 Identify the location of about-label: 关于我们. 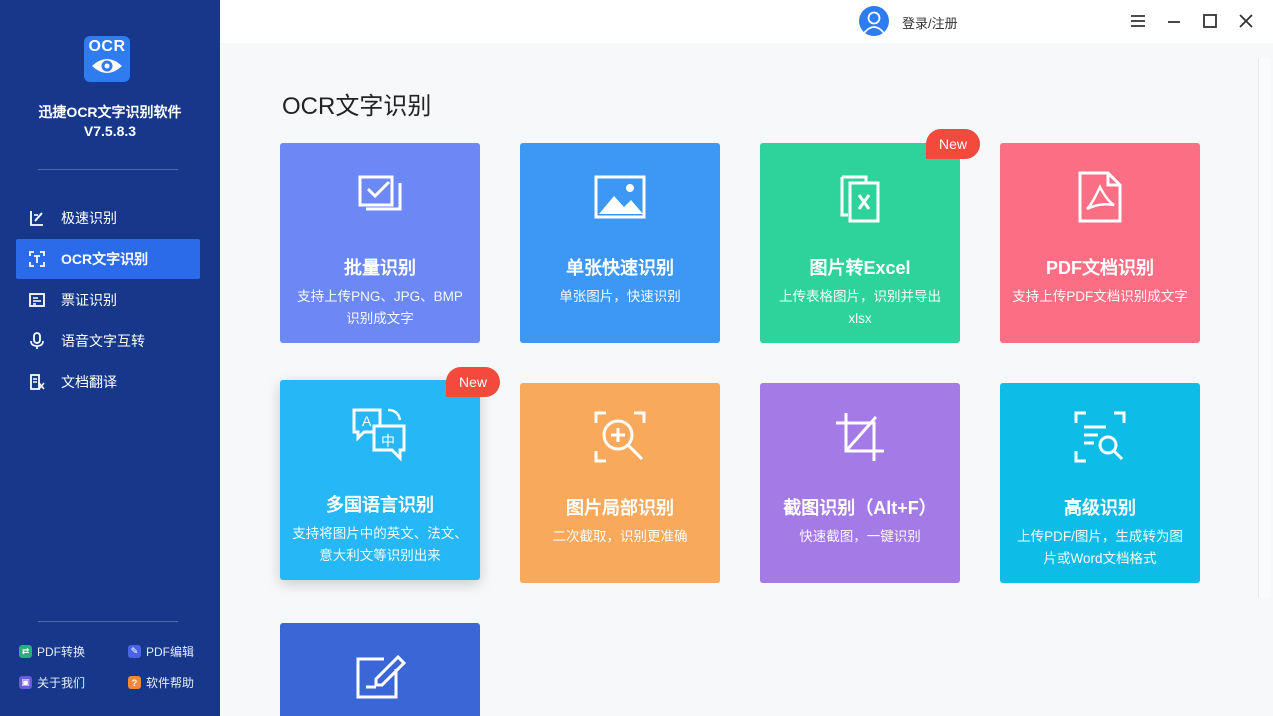
(61, 683).